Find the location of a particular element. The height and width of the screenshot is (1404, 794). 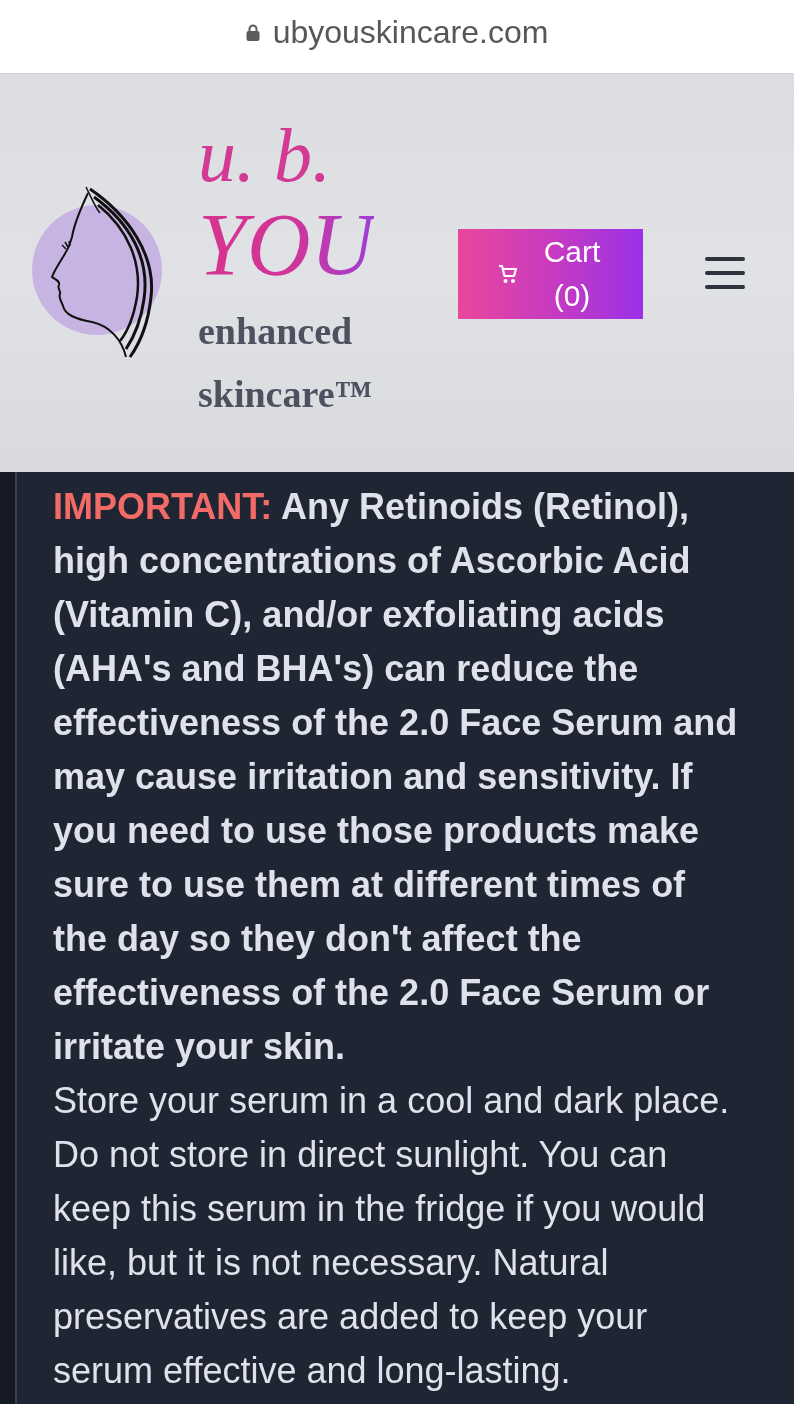

menu-button is located at coordinates (725, 273).